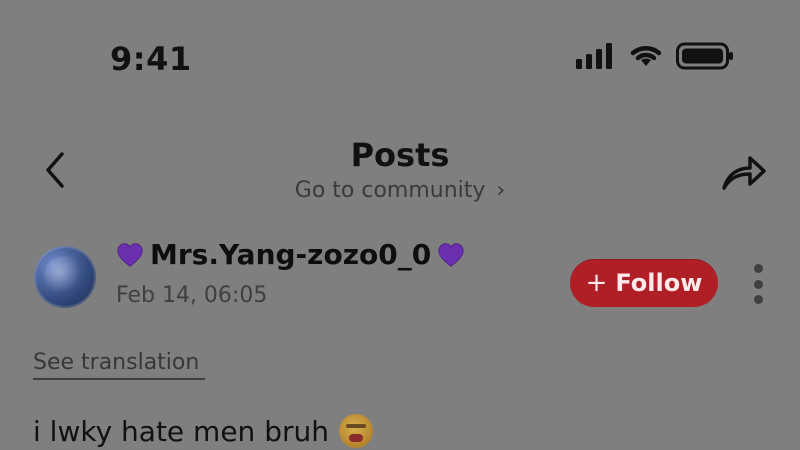  I want to click on page-title: Posts, so click(400, 155).